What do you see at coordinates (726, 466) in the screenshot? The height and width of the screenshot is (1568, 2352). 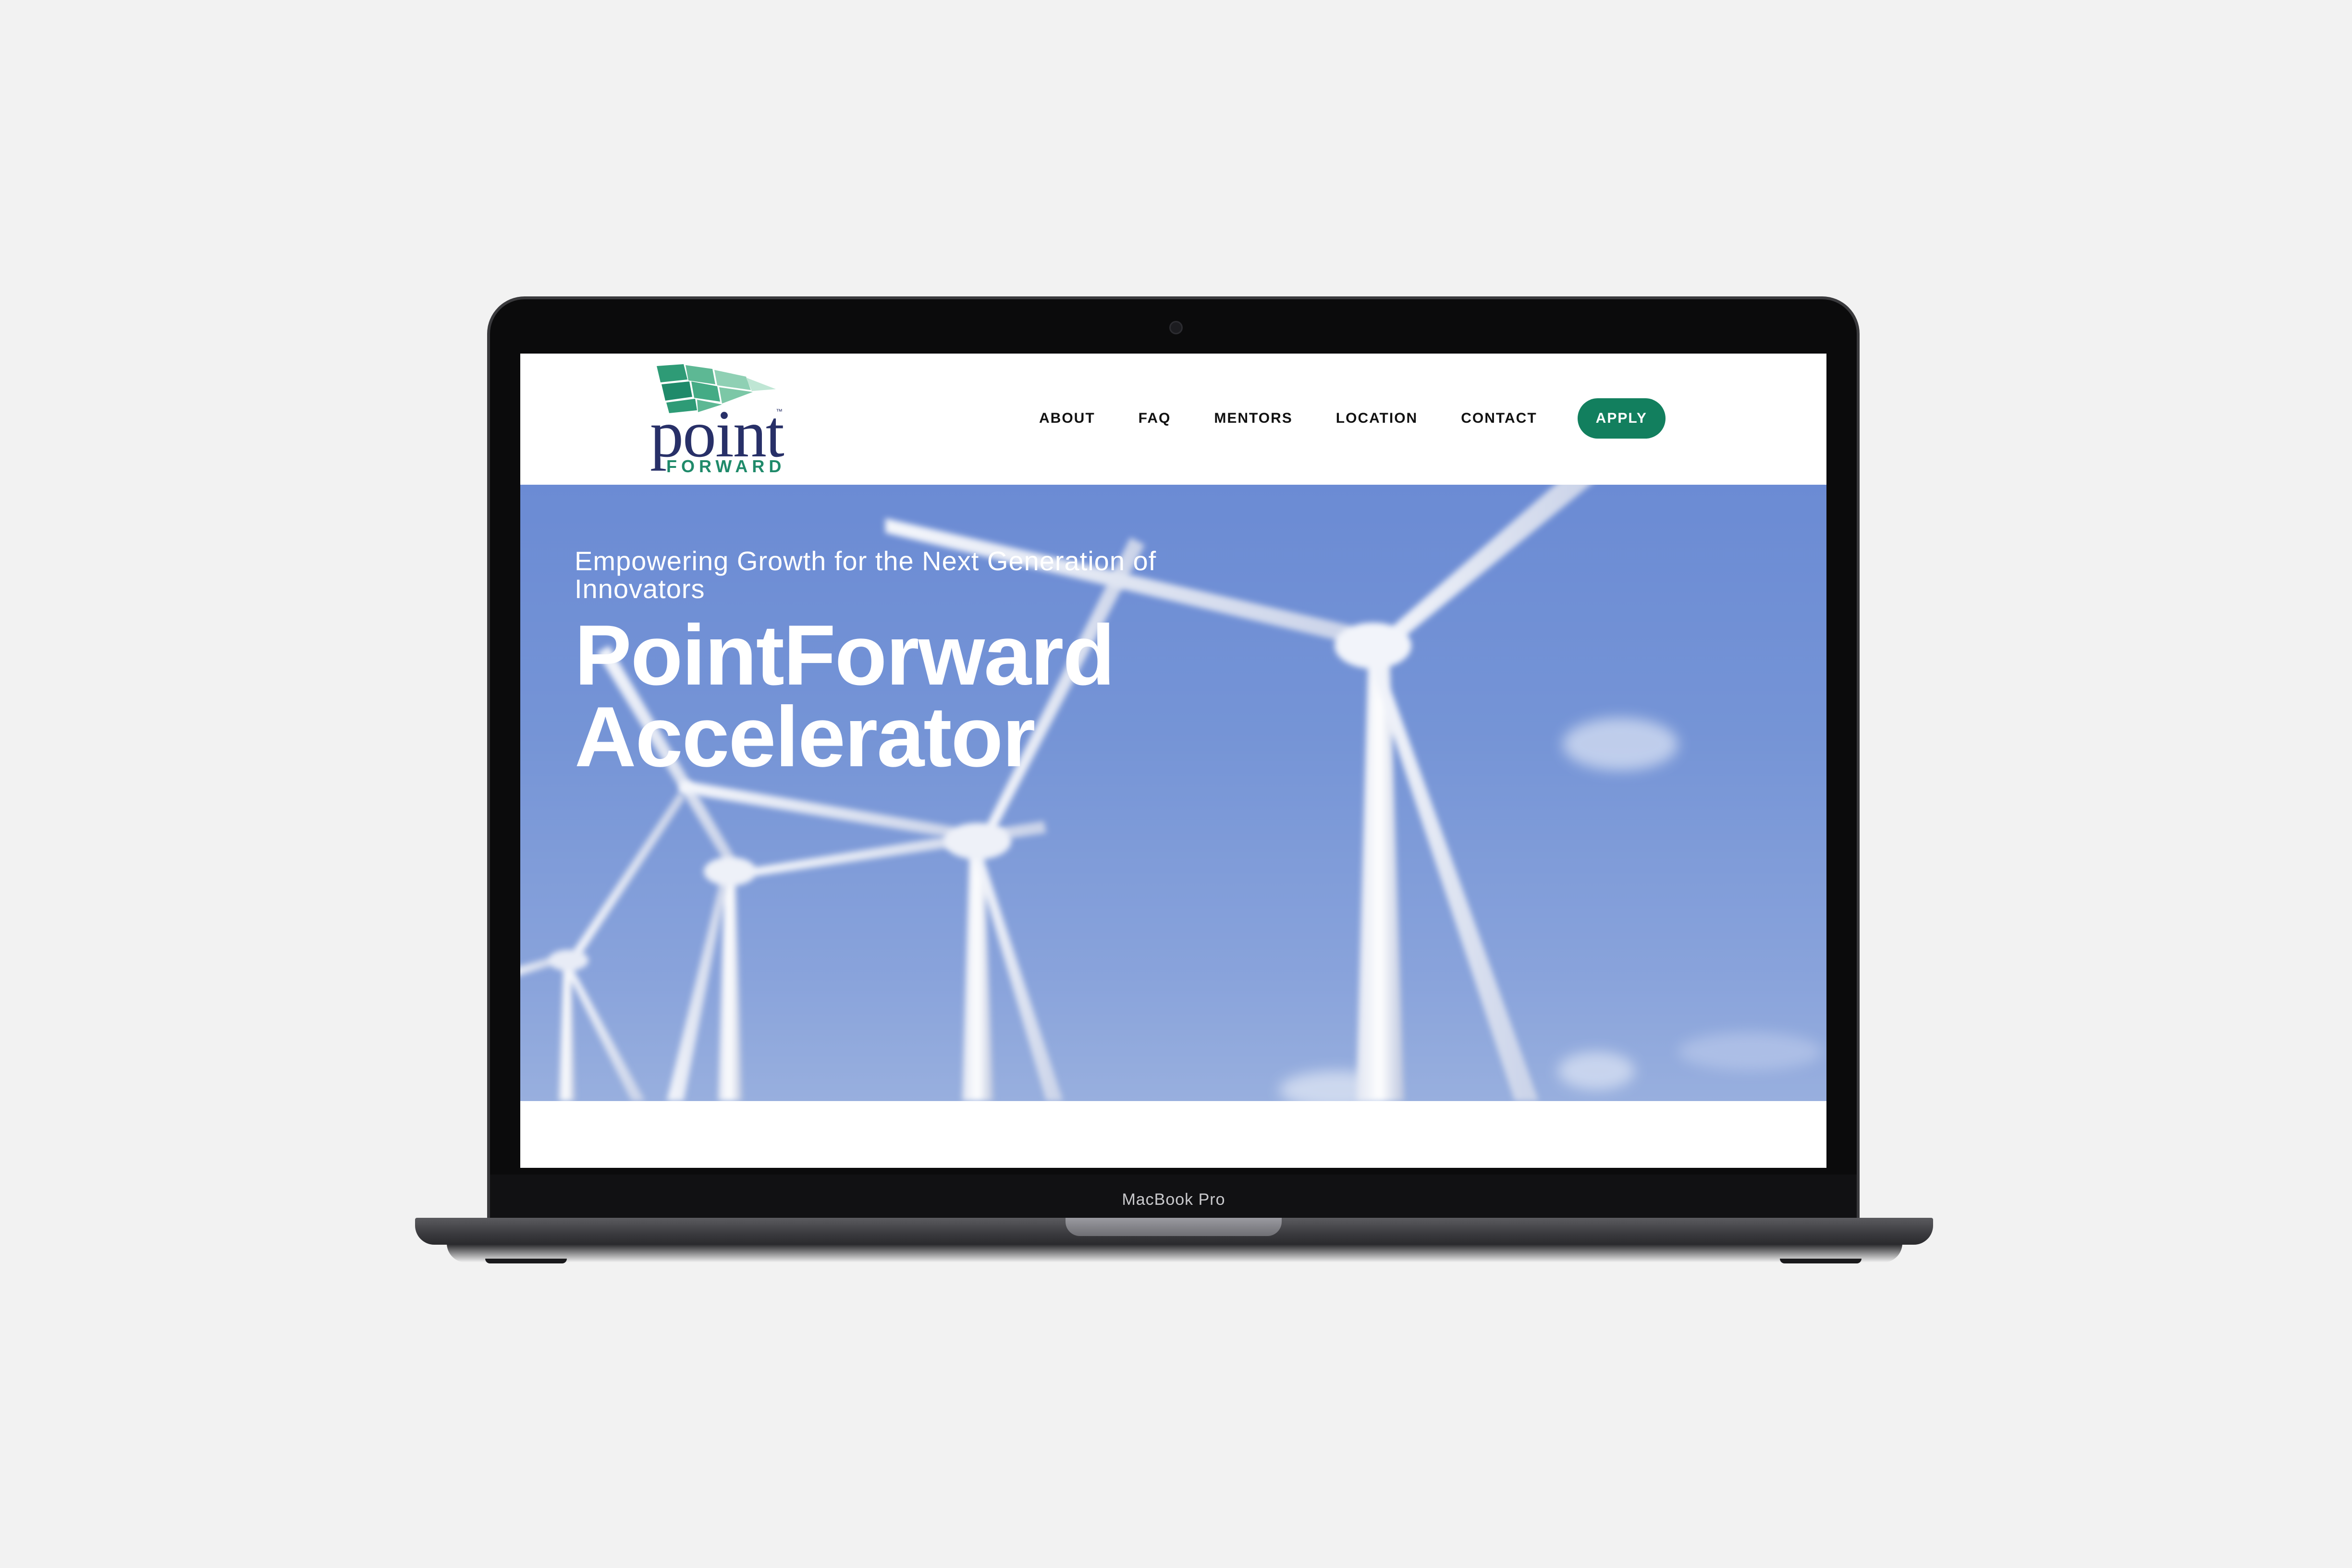 I see `logo-subtitle: FORWARD` at bounding box center [726, 466].